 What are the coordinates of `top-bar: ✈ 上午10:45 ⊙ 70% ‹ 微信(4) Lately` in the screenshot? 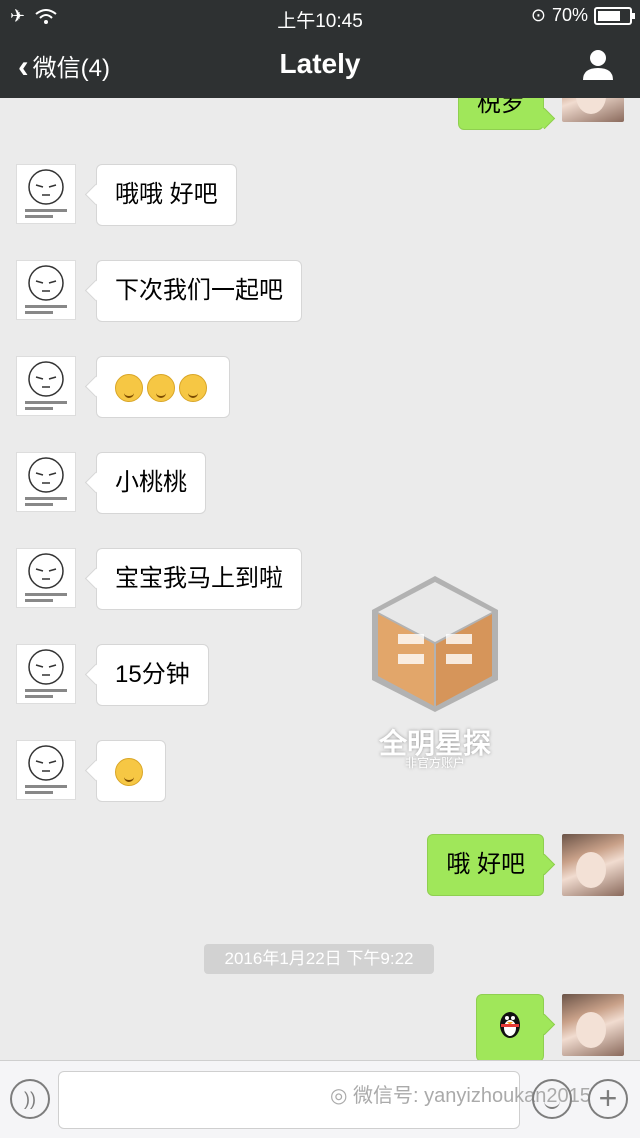 It's located at (320, 49).